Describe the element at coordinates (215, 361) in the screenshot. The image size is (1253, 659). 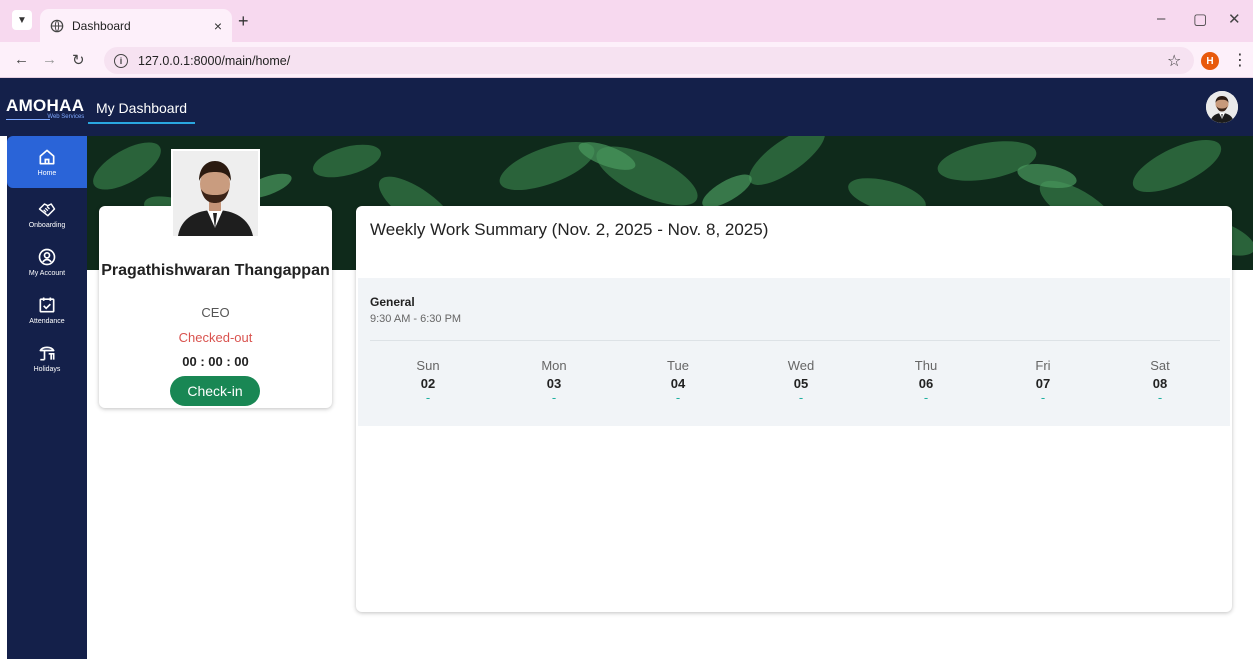
I see `work-timer: 00 : 00 : 00` at that location.